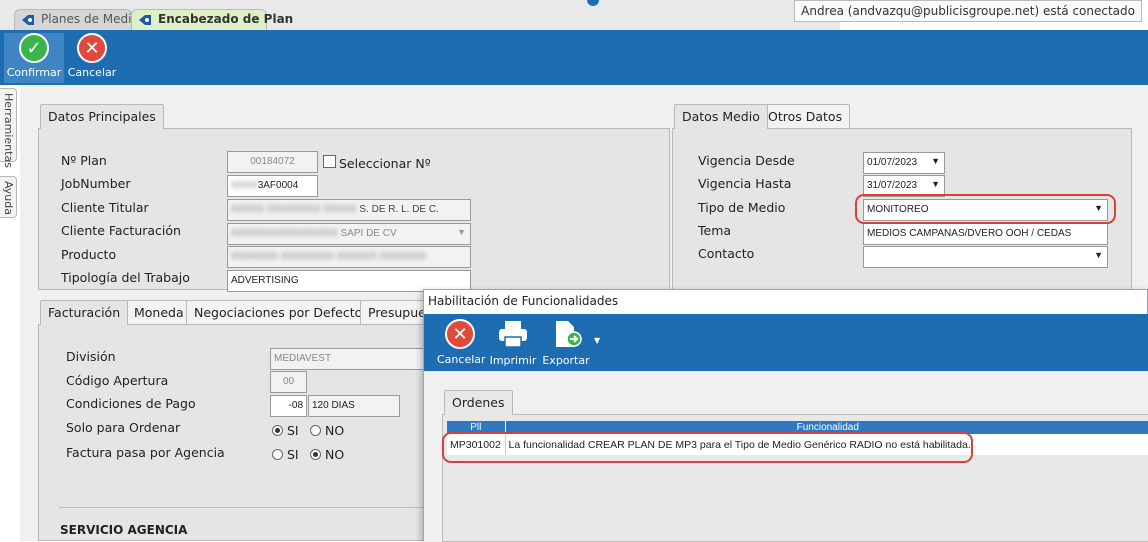  What do you see at coordinates (985, 234) in the screenshot?
I see `tema-field: MEDIOS CAMPANAS/DVERO OOH / CEDAS` at bounding box center [985, 234].